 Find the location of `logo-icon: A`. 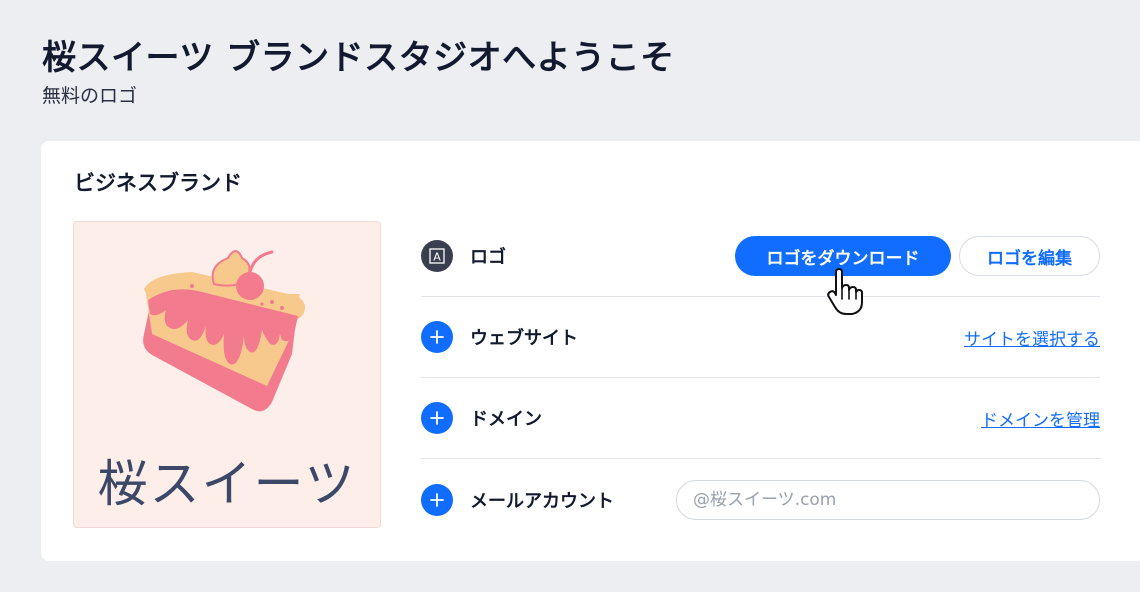

logo-icon: A is located at coordinates (437, 256).